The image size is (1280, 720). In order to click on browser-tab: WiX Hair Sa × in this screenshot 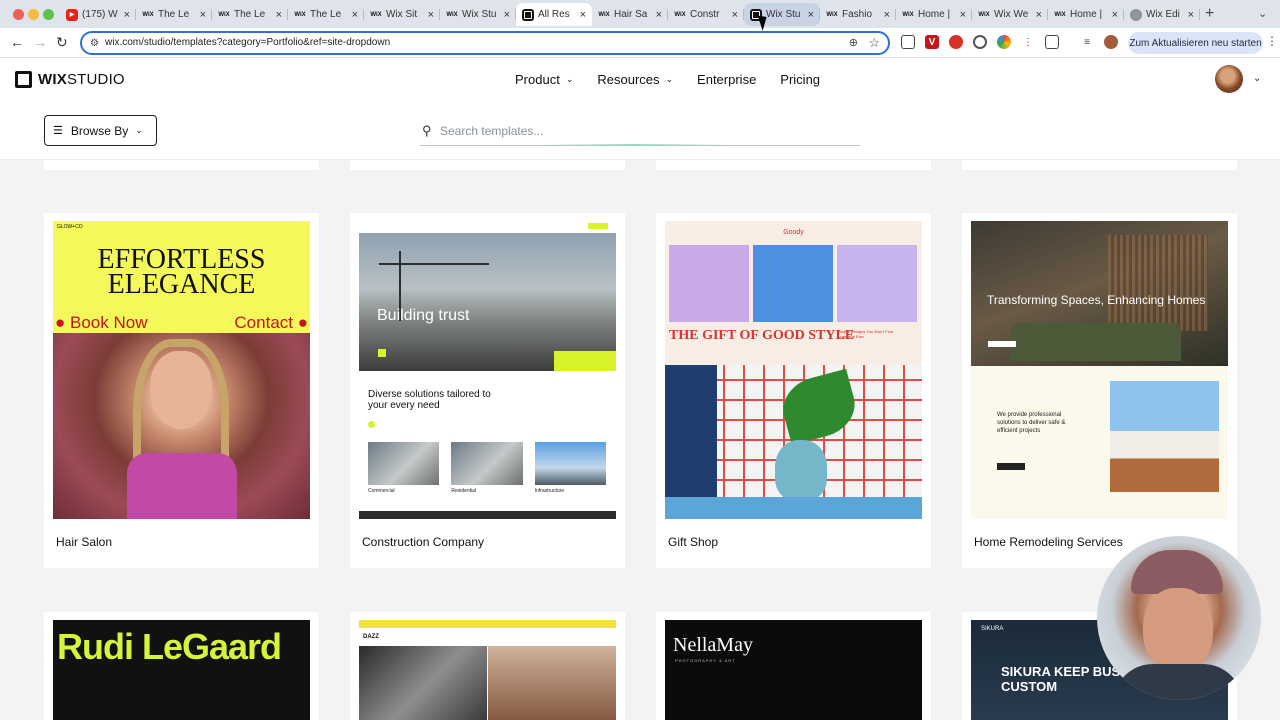, I will do `click(630, 14)`.